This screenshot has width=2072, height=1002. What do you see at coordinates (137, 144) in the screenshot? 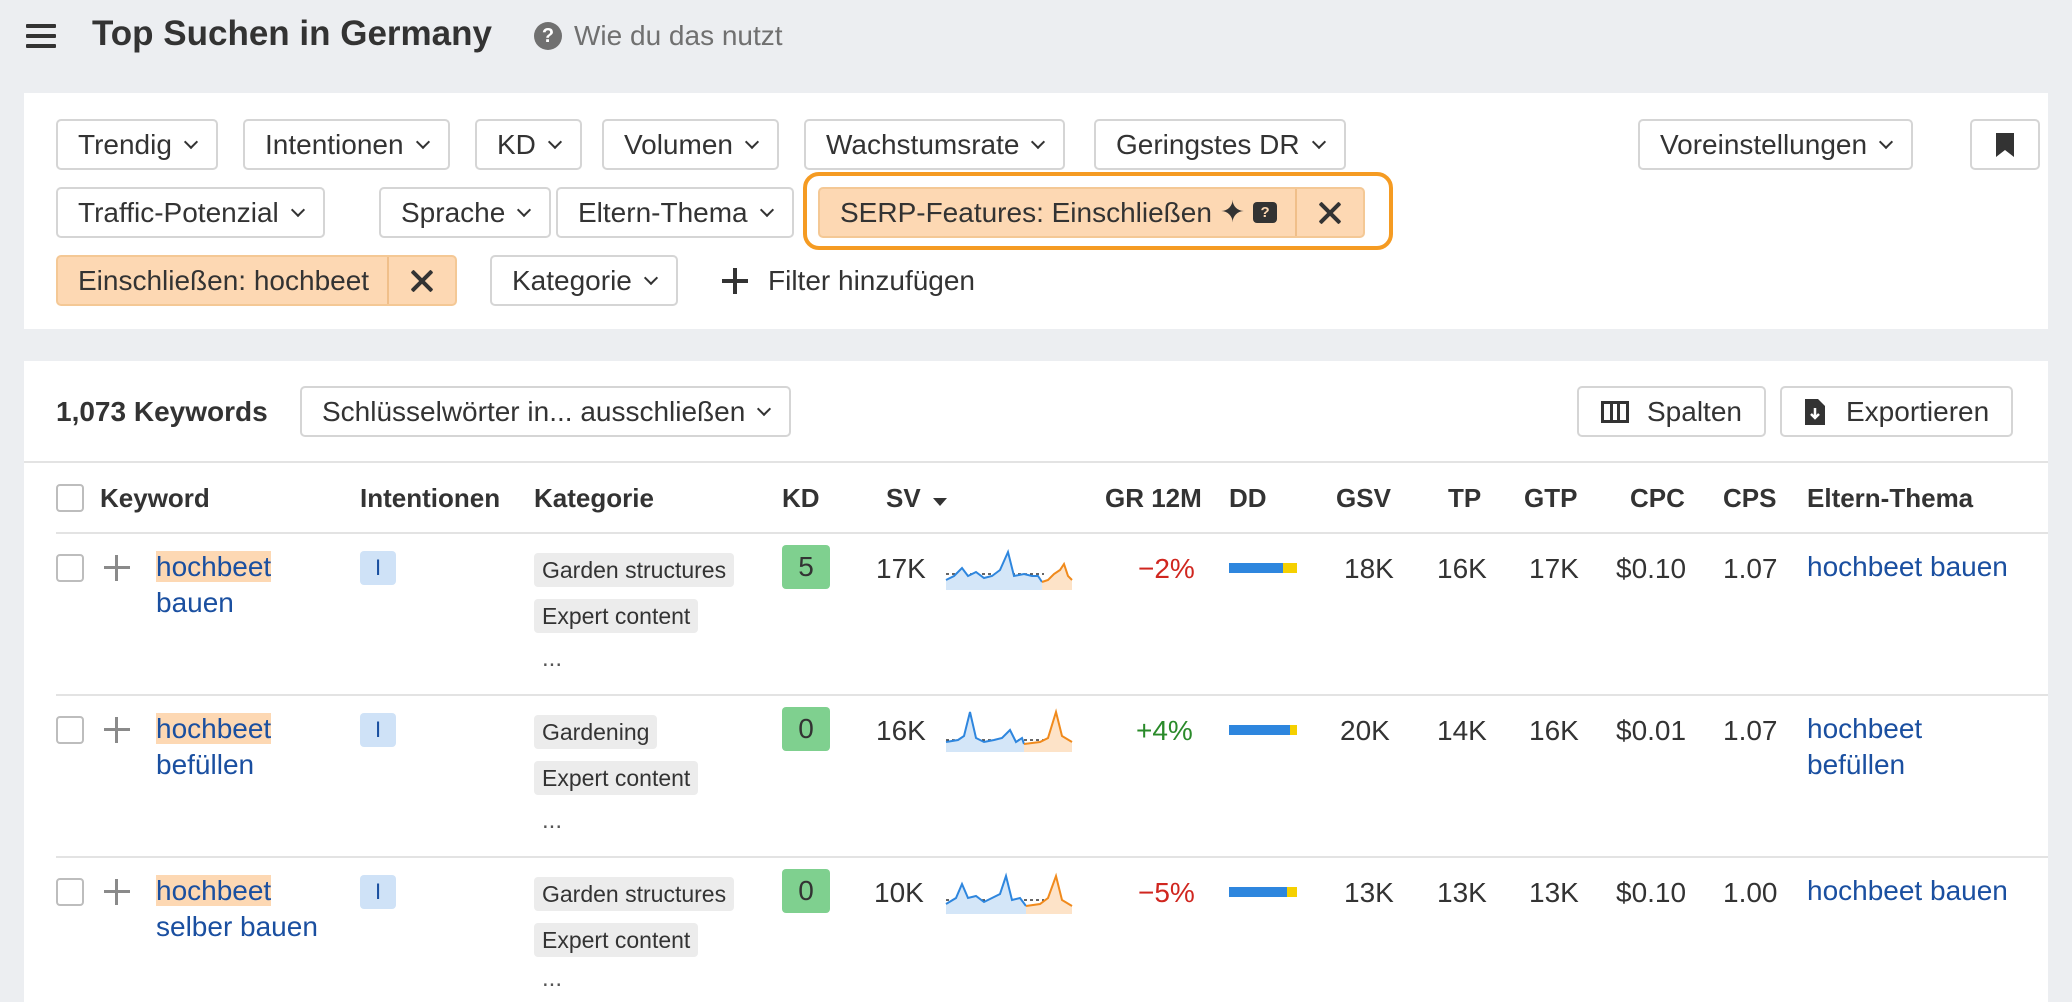
I see `filter-trending: Trendig` at bounding box center [137, 144].